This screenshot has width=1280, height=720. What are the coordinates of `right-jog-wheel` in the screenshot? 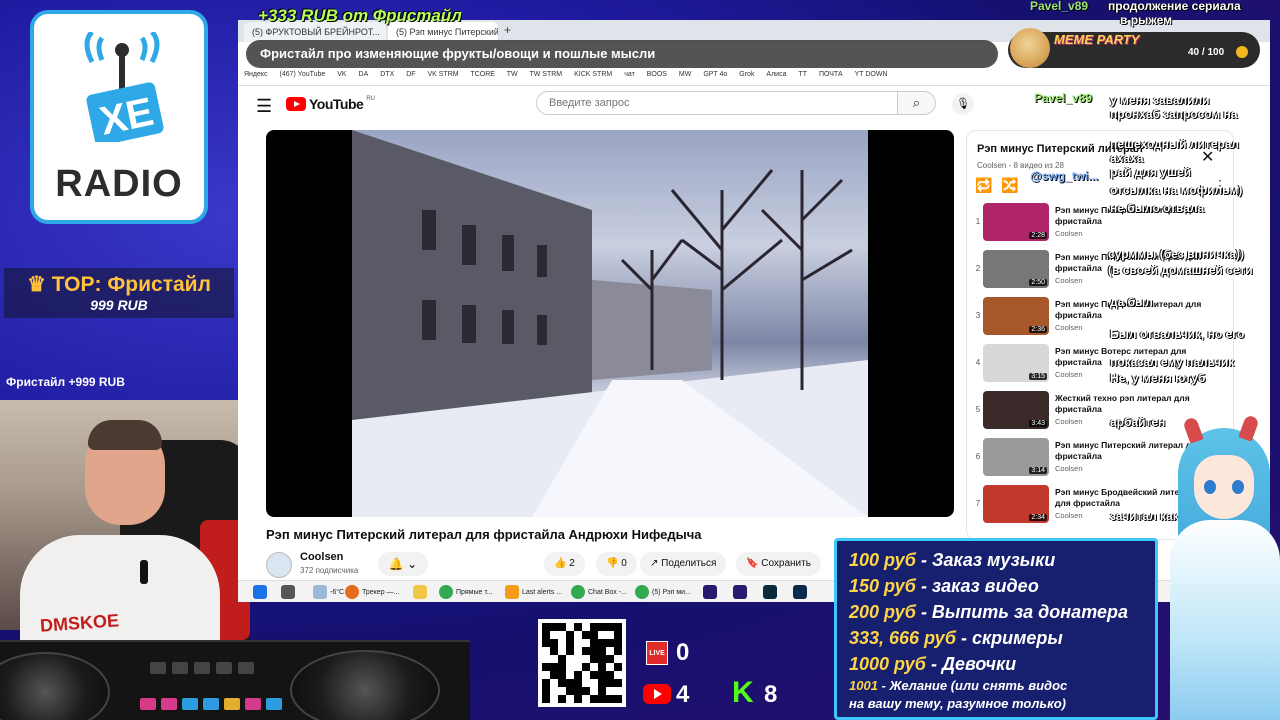 It's located at (365, 685).